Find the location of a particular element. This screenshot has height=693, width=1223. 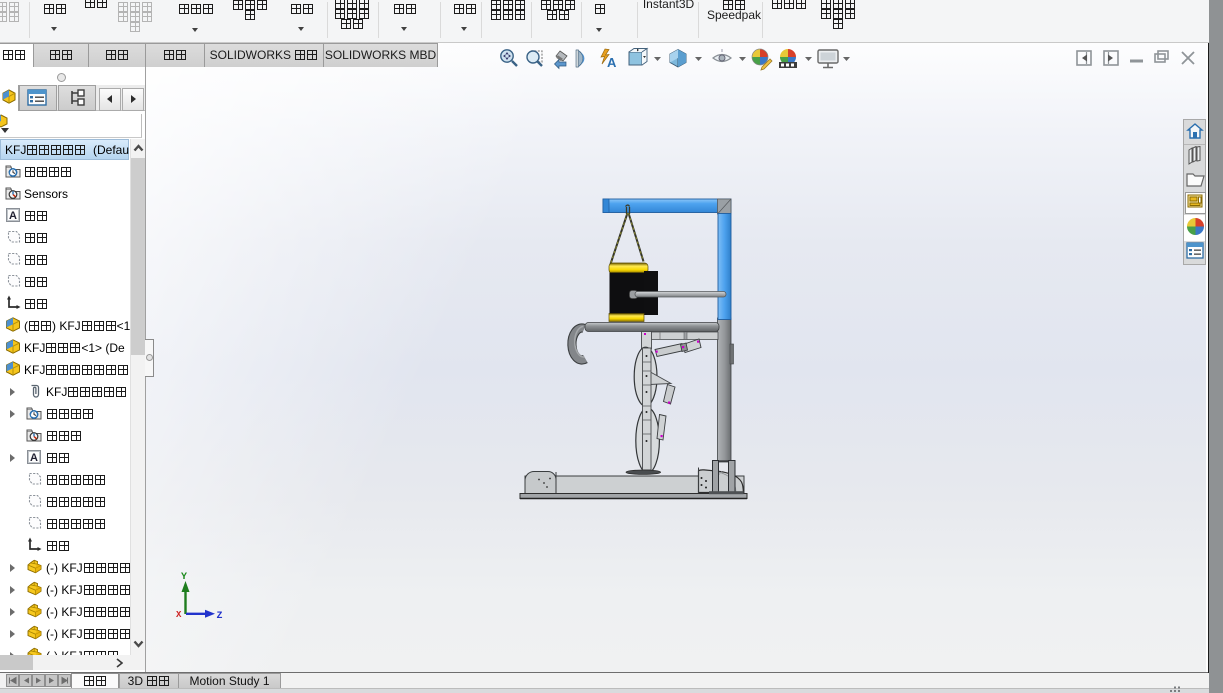

svg-text: X is located at coordinates (179, 615).